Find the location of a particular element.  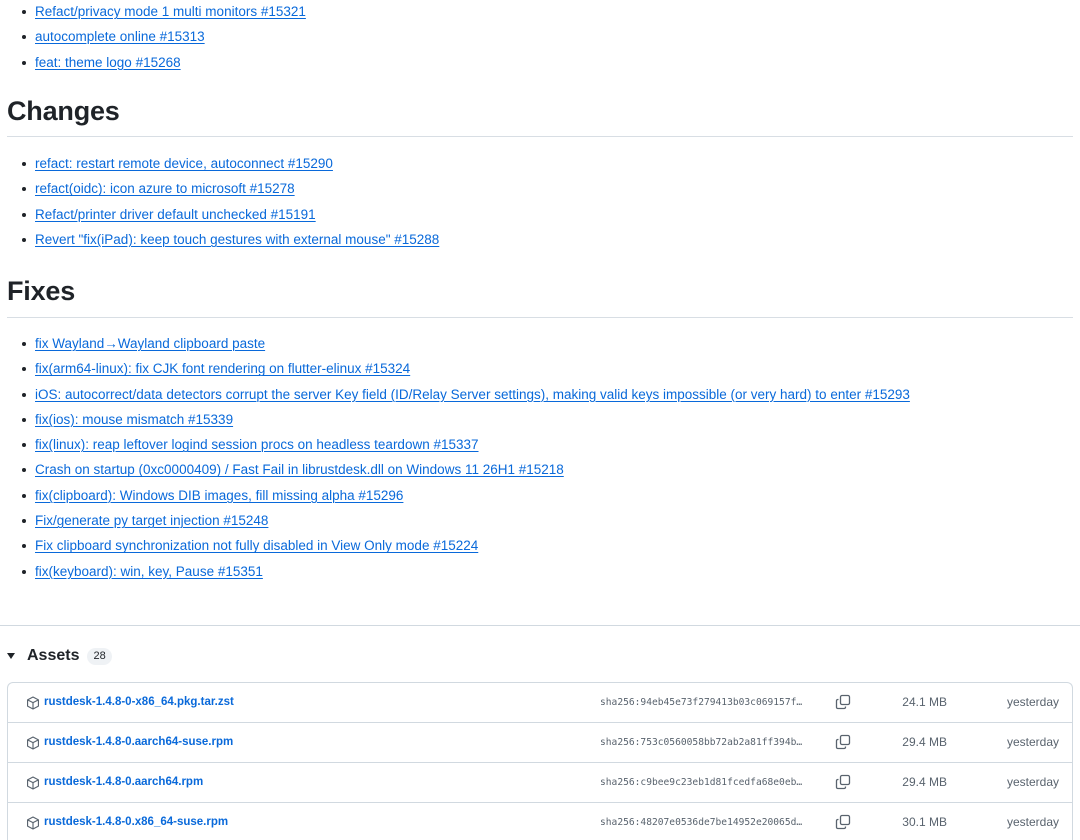

assets-toggle: Assets 28 is located at coordinates (59, 656).